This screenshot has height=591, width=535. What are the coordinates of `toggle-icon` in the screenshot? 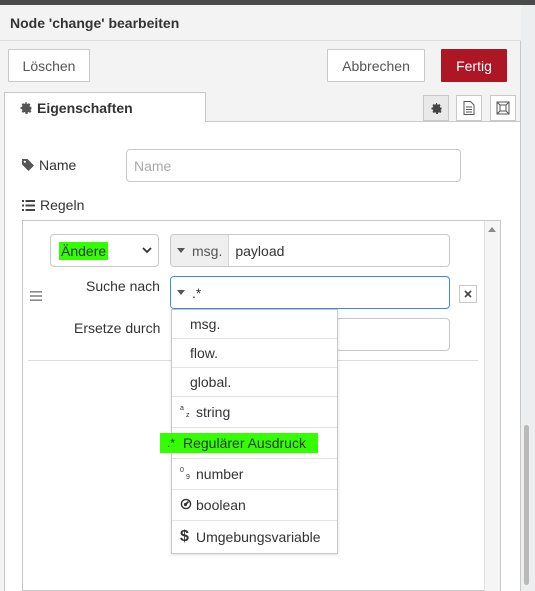 It's located at (187, 505).